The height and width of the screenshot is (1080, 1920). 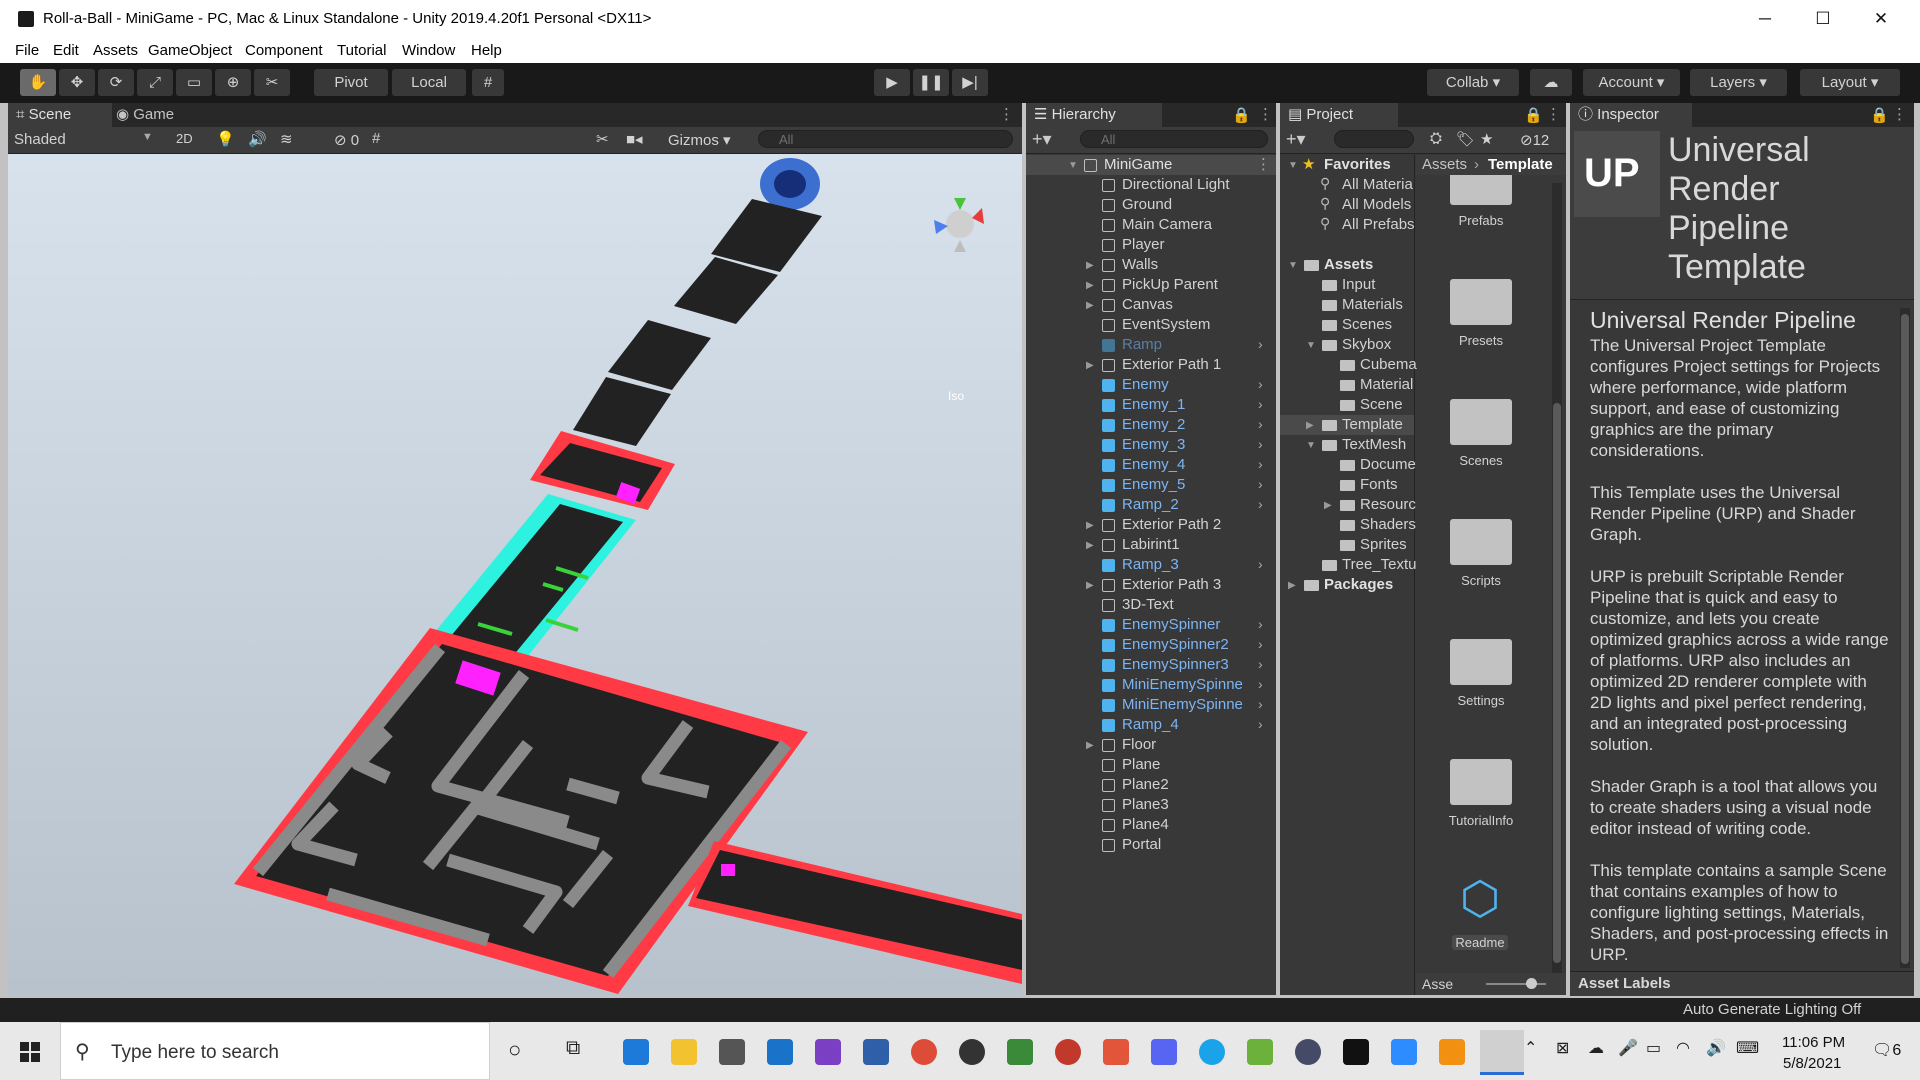 I want to click on asset-grid-item: Scripts, so click(x=1481, y=553).